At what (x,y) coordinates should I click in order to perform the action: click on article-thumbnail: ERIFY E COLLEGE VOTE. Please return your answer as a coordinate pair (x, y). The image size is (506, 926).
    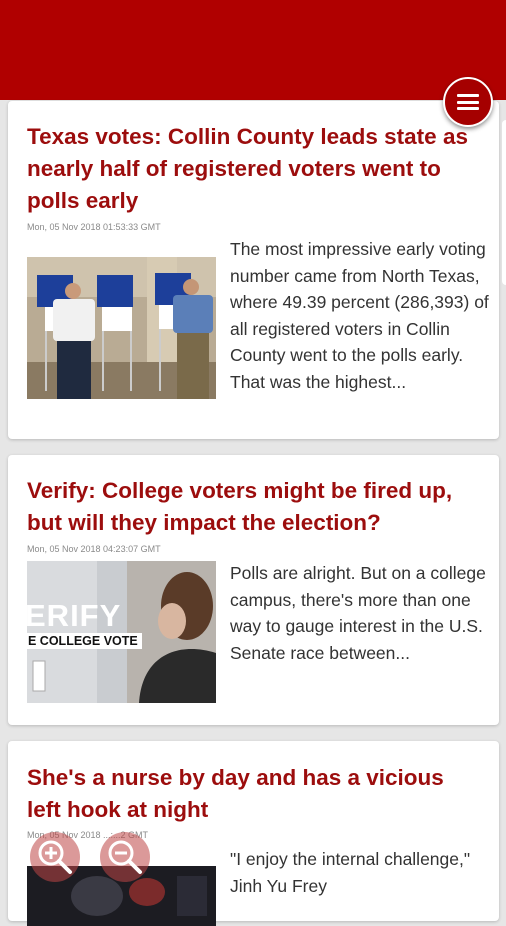
    Looking at the image, I should click on (121, 632).